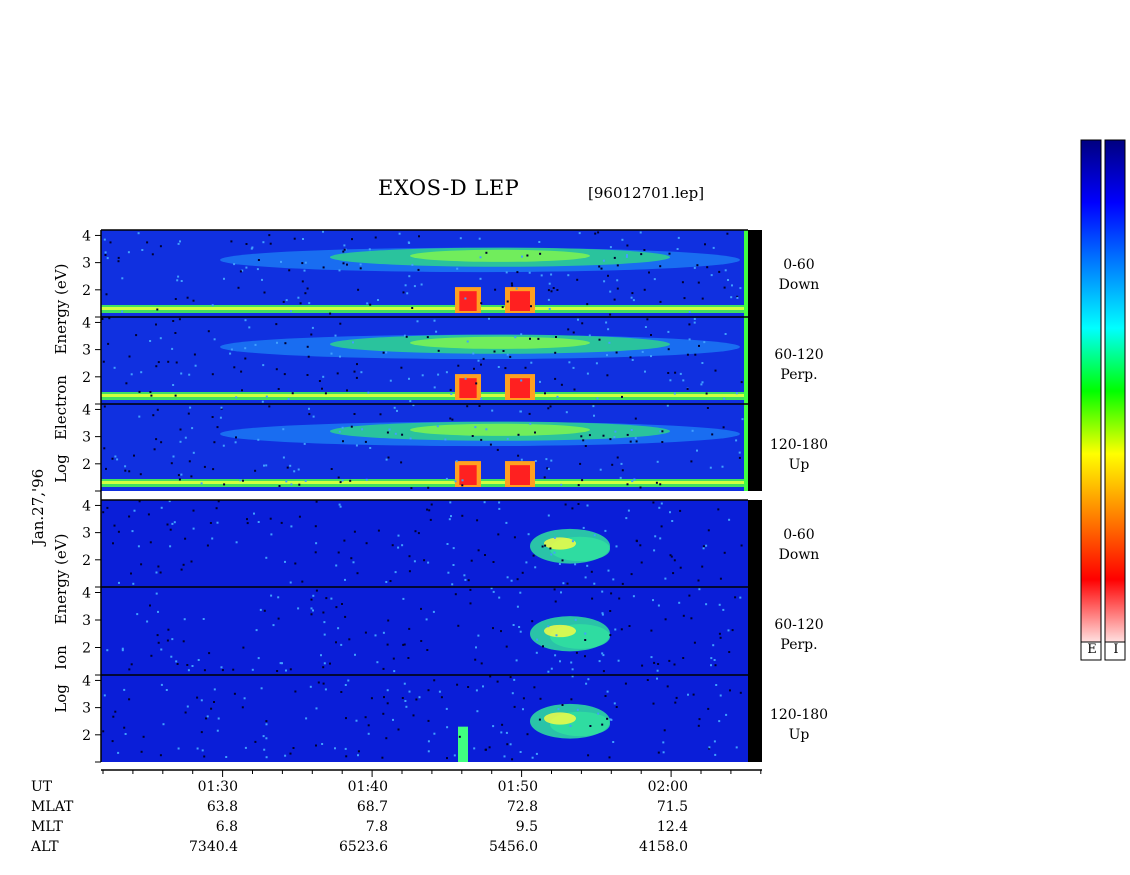 This screenshot has height=875, width=1130. Describe the element at coordinates (755, 360) in the screenshot. I see `data-gap-strip` at that location.